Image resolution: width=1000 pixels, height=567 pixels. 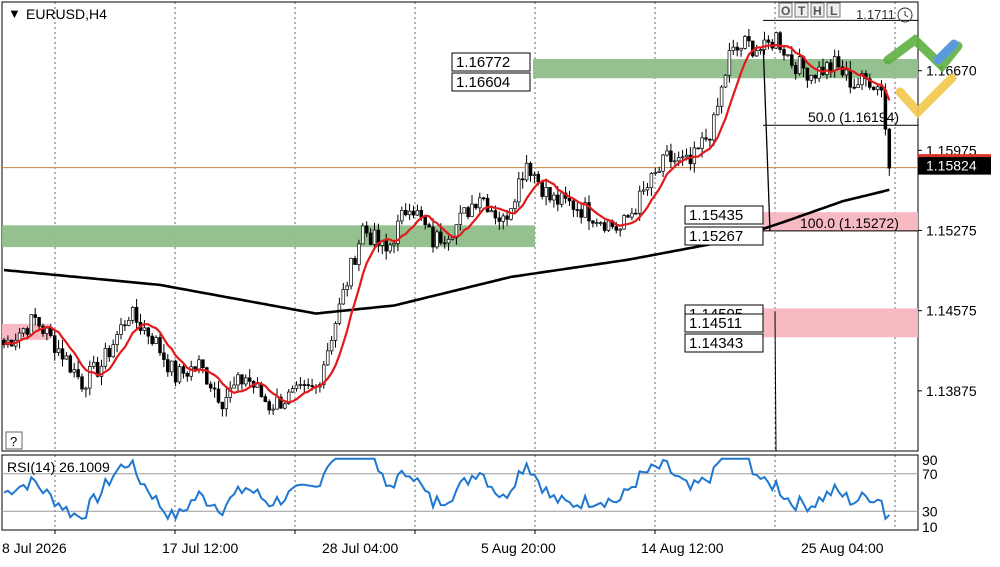 I want to click on toolbar-h-label: H, so click(x=817, y=11).